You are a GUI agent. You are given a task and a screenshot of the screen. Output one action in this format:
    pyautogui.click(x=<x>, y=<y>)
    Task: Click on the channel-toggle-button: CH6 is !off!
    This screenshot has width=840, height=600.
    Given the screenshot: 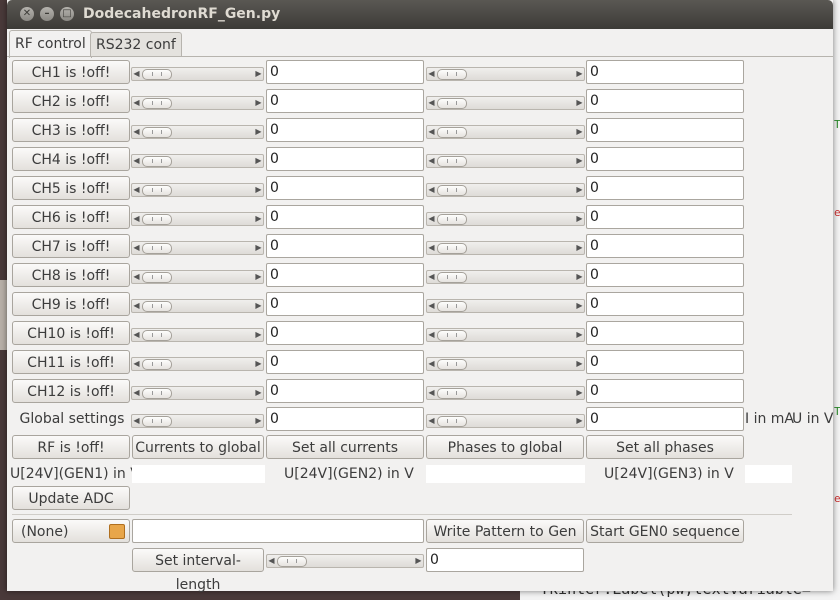 What is the action you would take?
    pyautogui.click(x=71, y=217)
    